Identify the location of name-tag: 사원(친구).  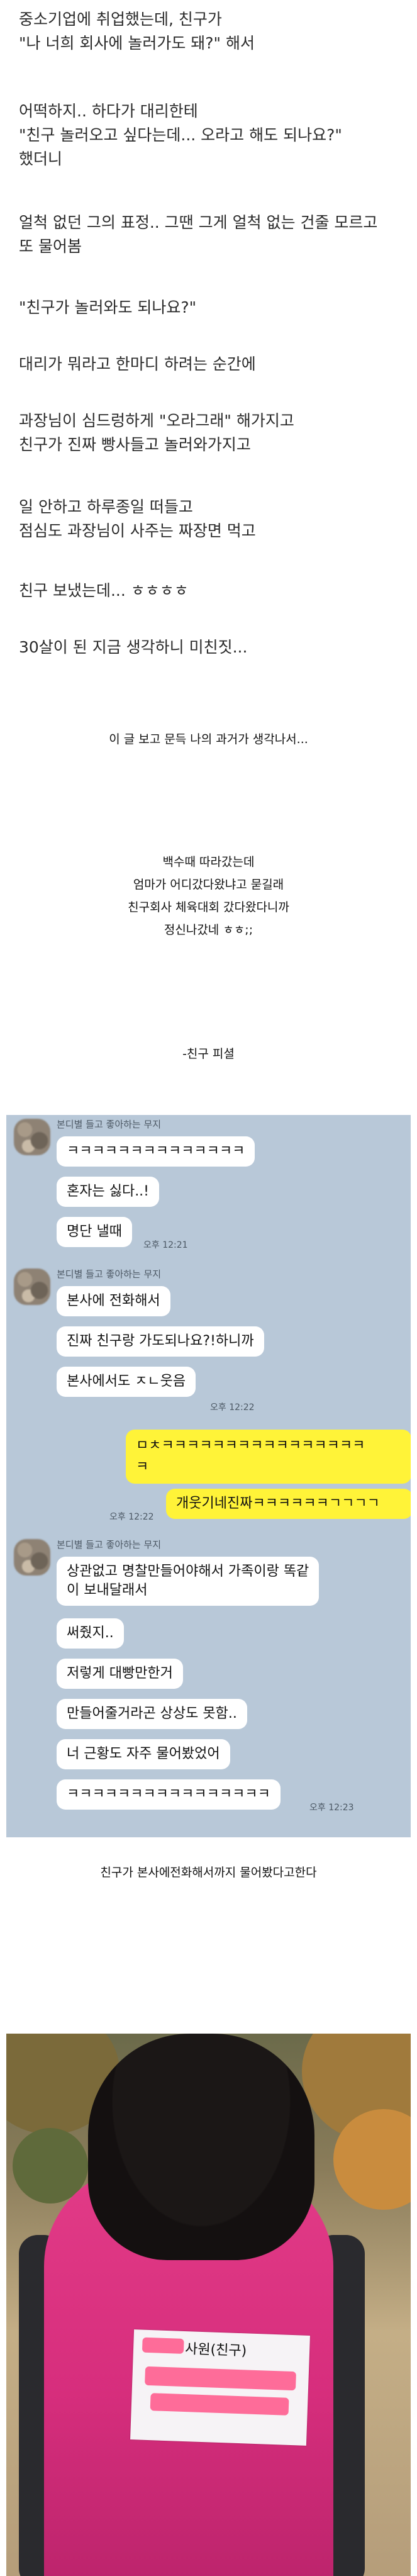
(220, 2387).